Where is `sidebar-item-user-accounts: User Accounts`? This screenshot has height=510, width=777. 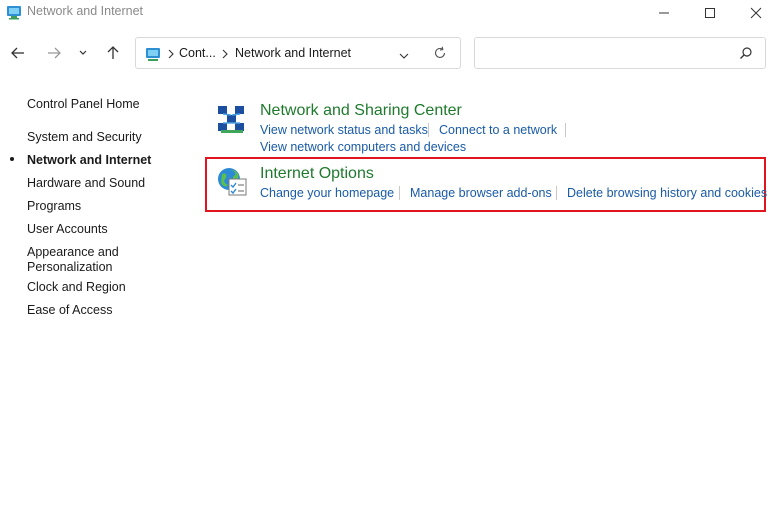 sidebar-item-user-accounts: User Accounts is located at coordinates (67, 229).